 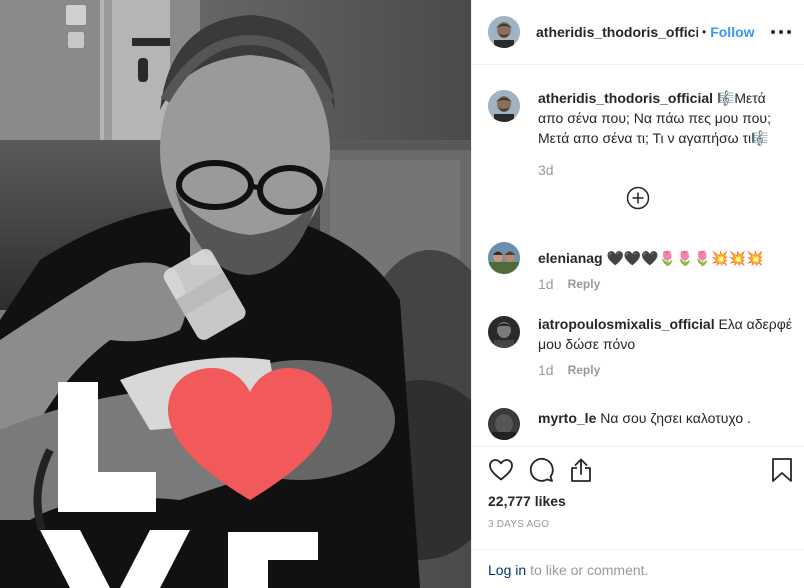 I want to click on post-timestamp: 3 DAYS AGO, so click(x=518, y=524).